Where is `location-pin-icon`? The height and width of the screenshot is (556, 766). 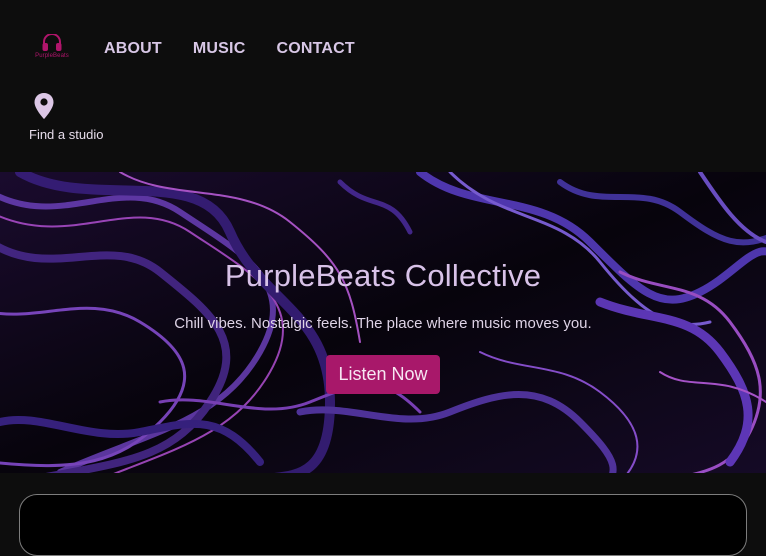 location-pin-icon is located at coordinates (44, 106).